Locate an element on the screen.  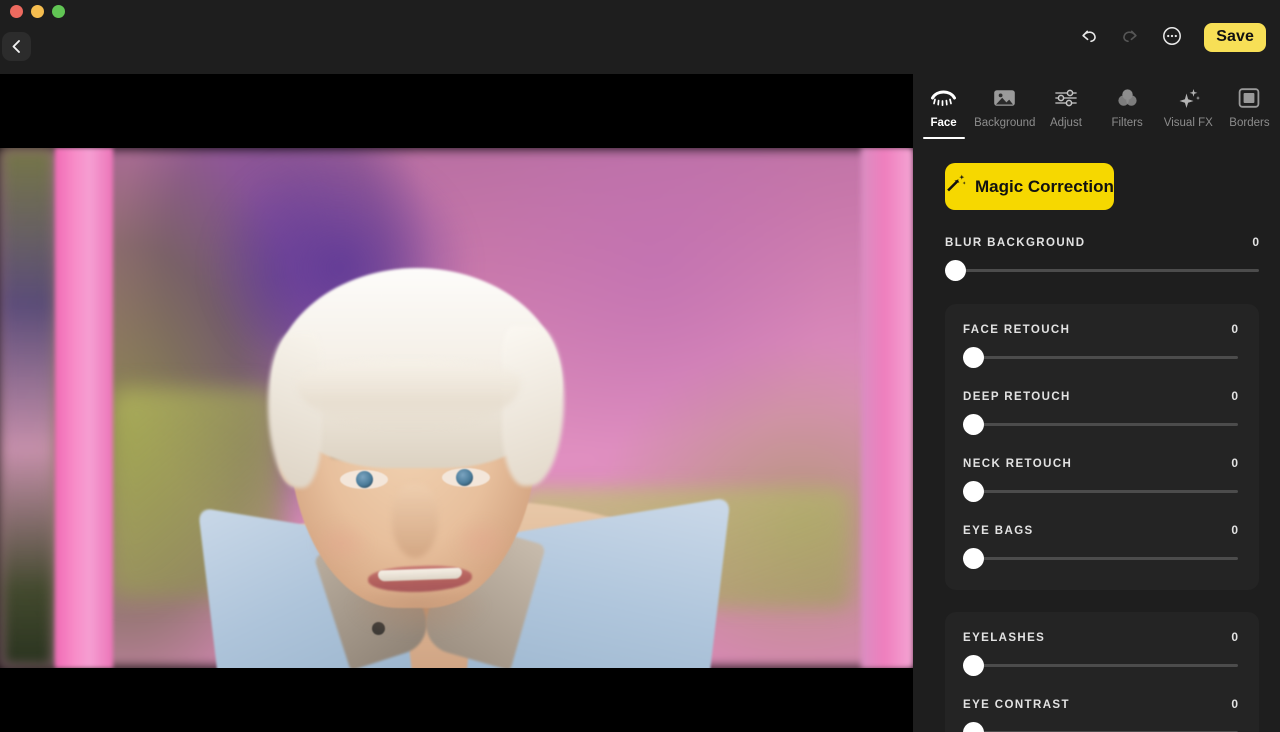
slider-header: BLUR BACKGROUND 0 is located at coordinates (1102, 242).